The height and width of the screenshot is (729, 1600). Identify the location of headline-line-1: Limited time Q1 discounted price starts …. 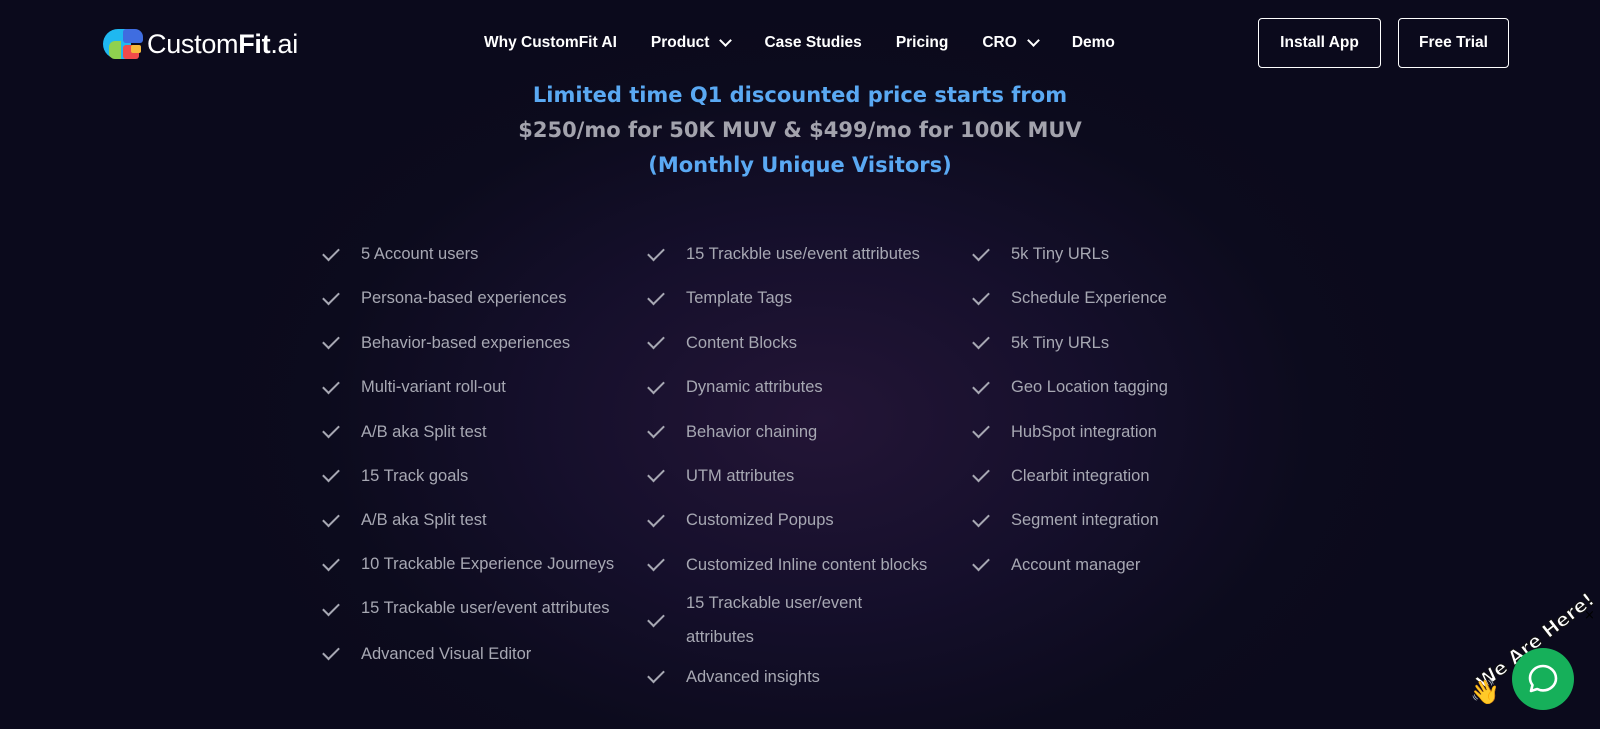
(800, 95).